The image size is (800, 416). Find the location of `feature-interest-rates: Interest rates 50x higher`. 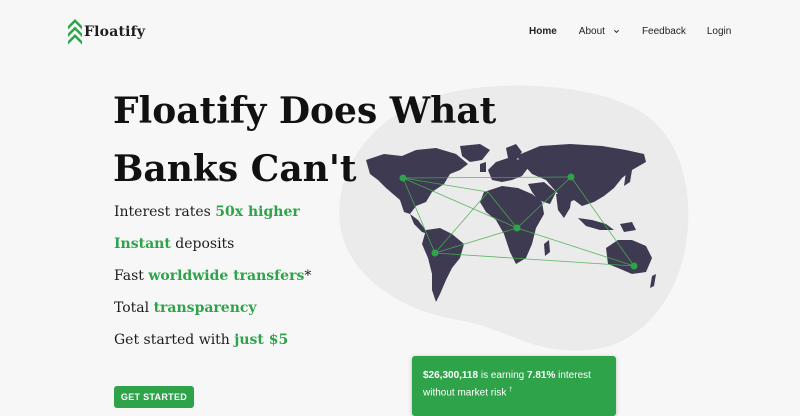

feature-interest-rates: Interest rates 50x higher is located at coordinates (207, 212).